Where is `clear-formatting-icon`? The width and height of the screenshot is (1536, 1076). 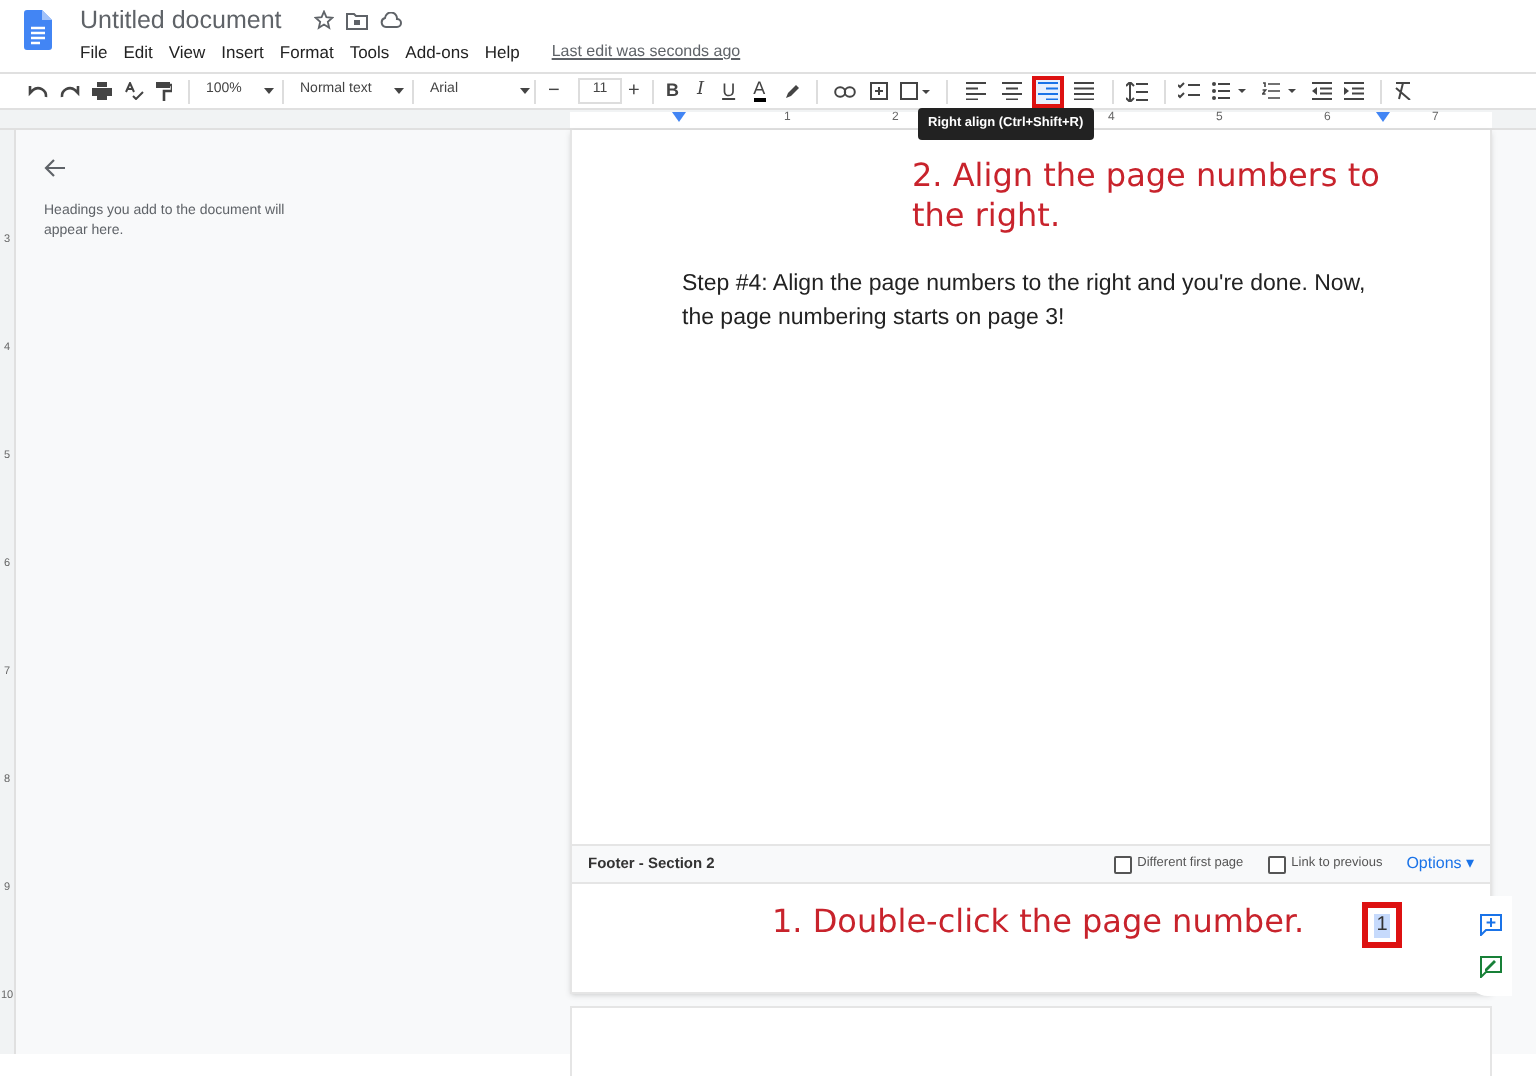 clear-formatting-icon is located at coordinates (1402, 91).